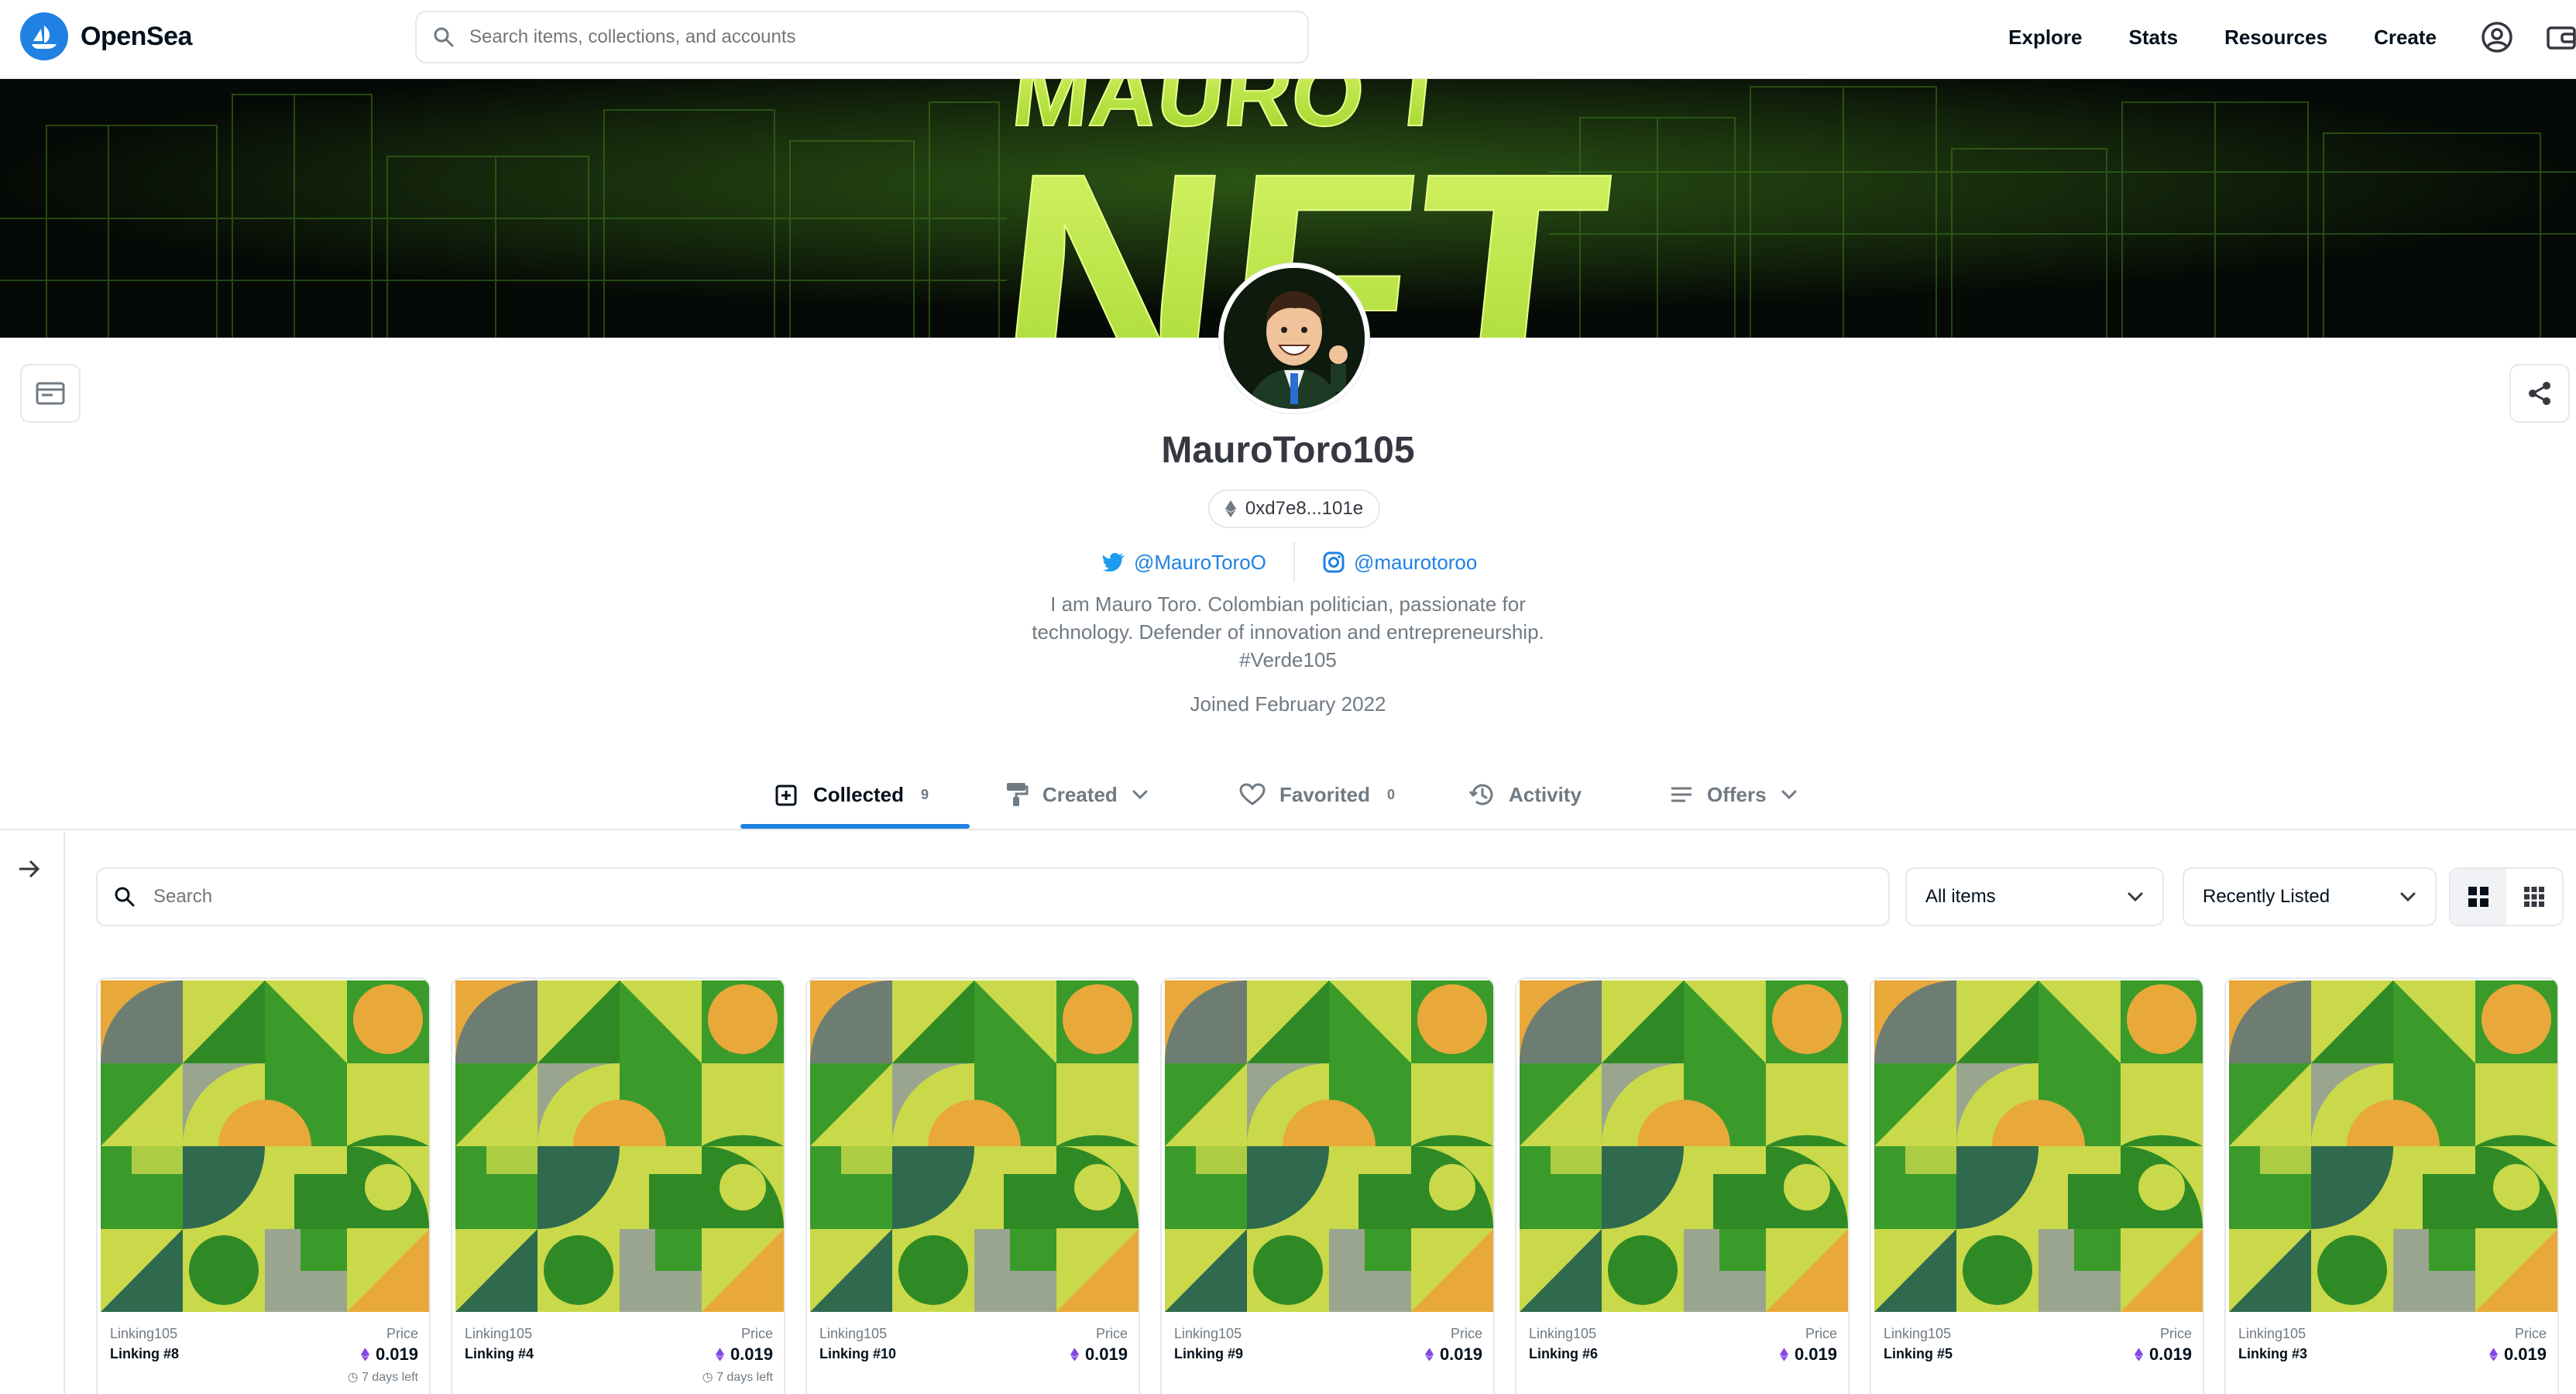  I want to click on nft-card: Linking105 Linking #6 Price 0.019, so click(1682, 1185).